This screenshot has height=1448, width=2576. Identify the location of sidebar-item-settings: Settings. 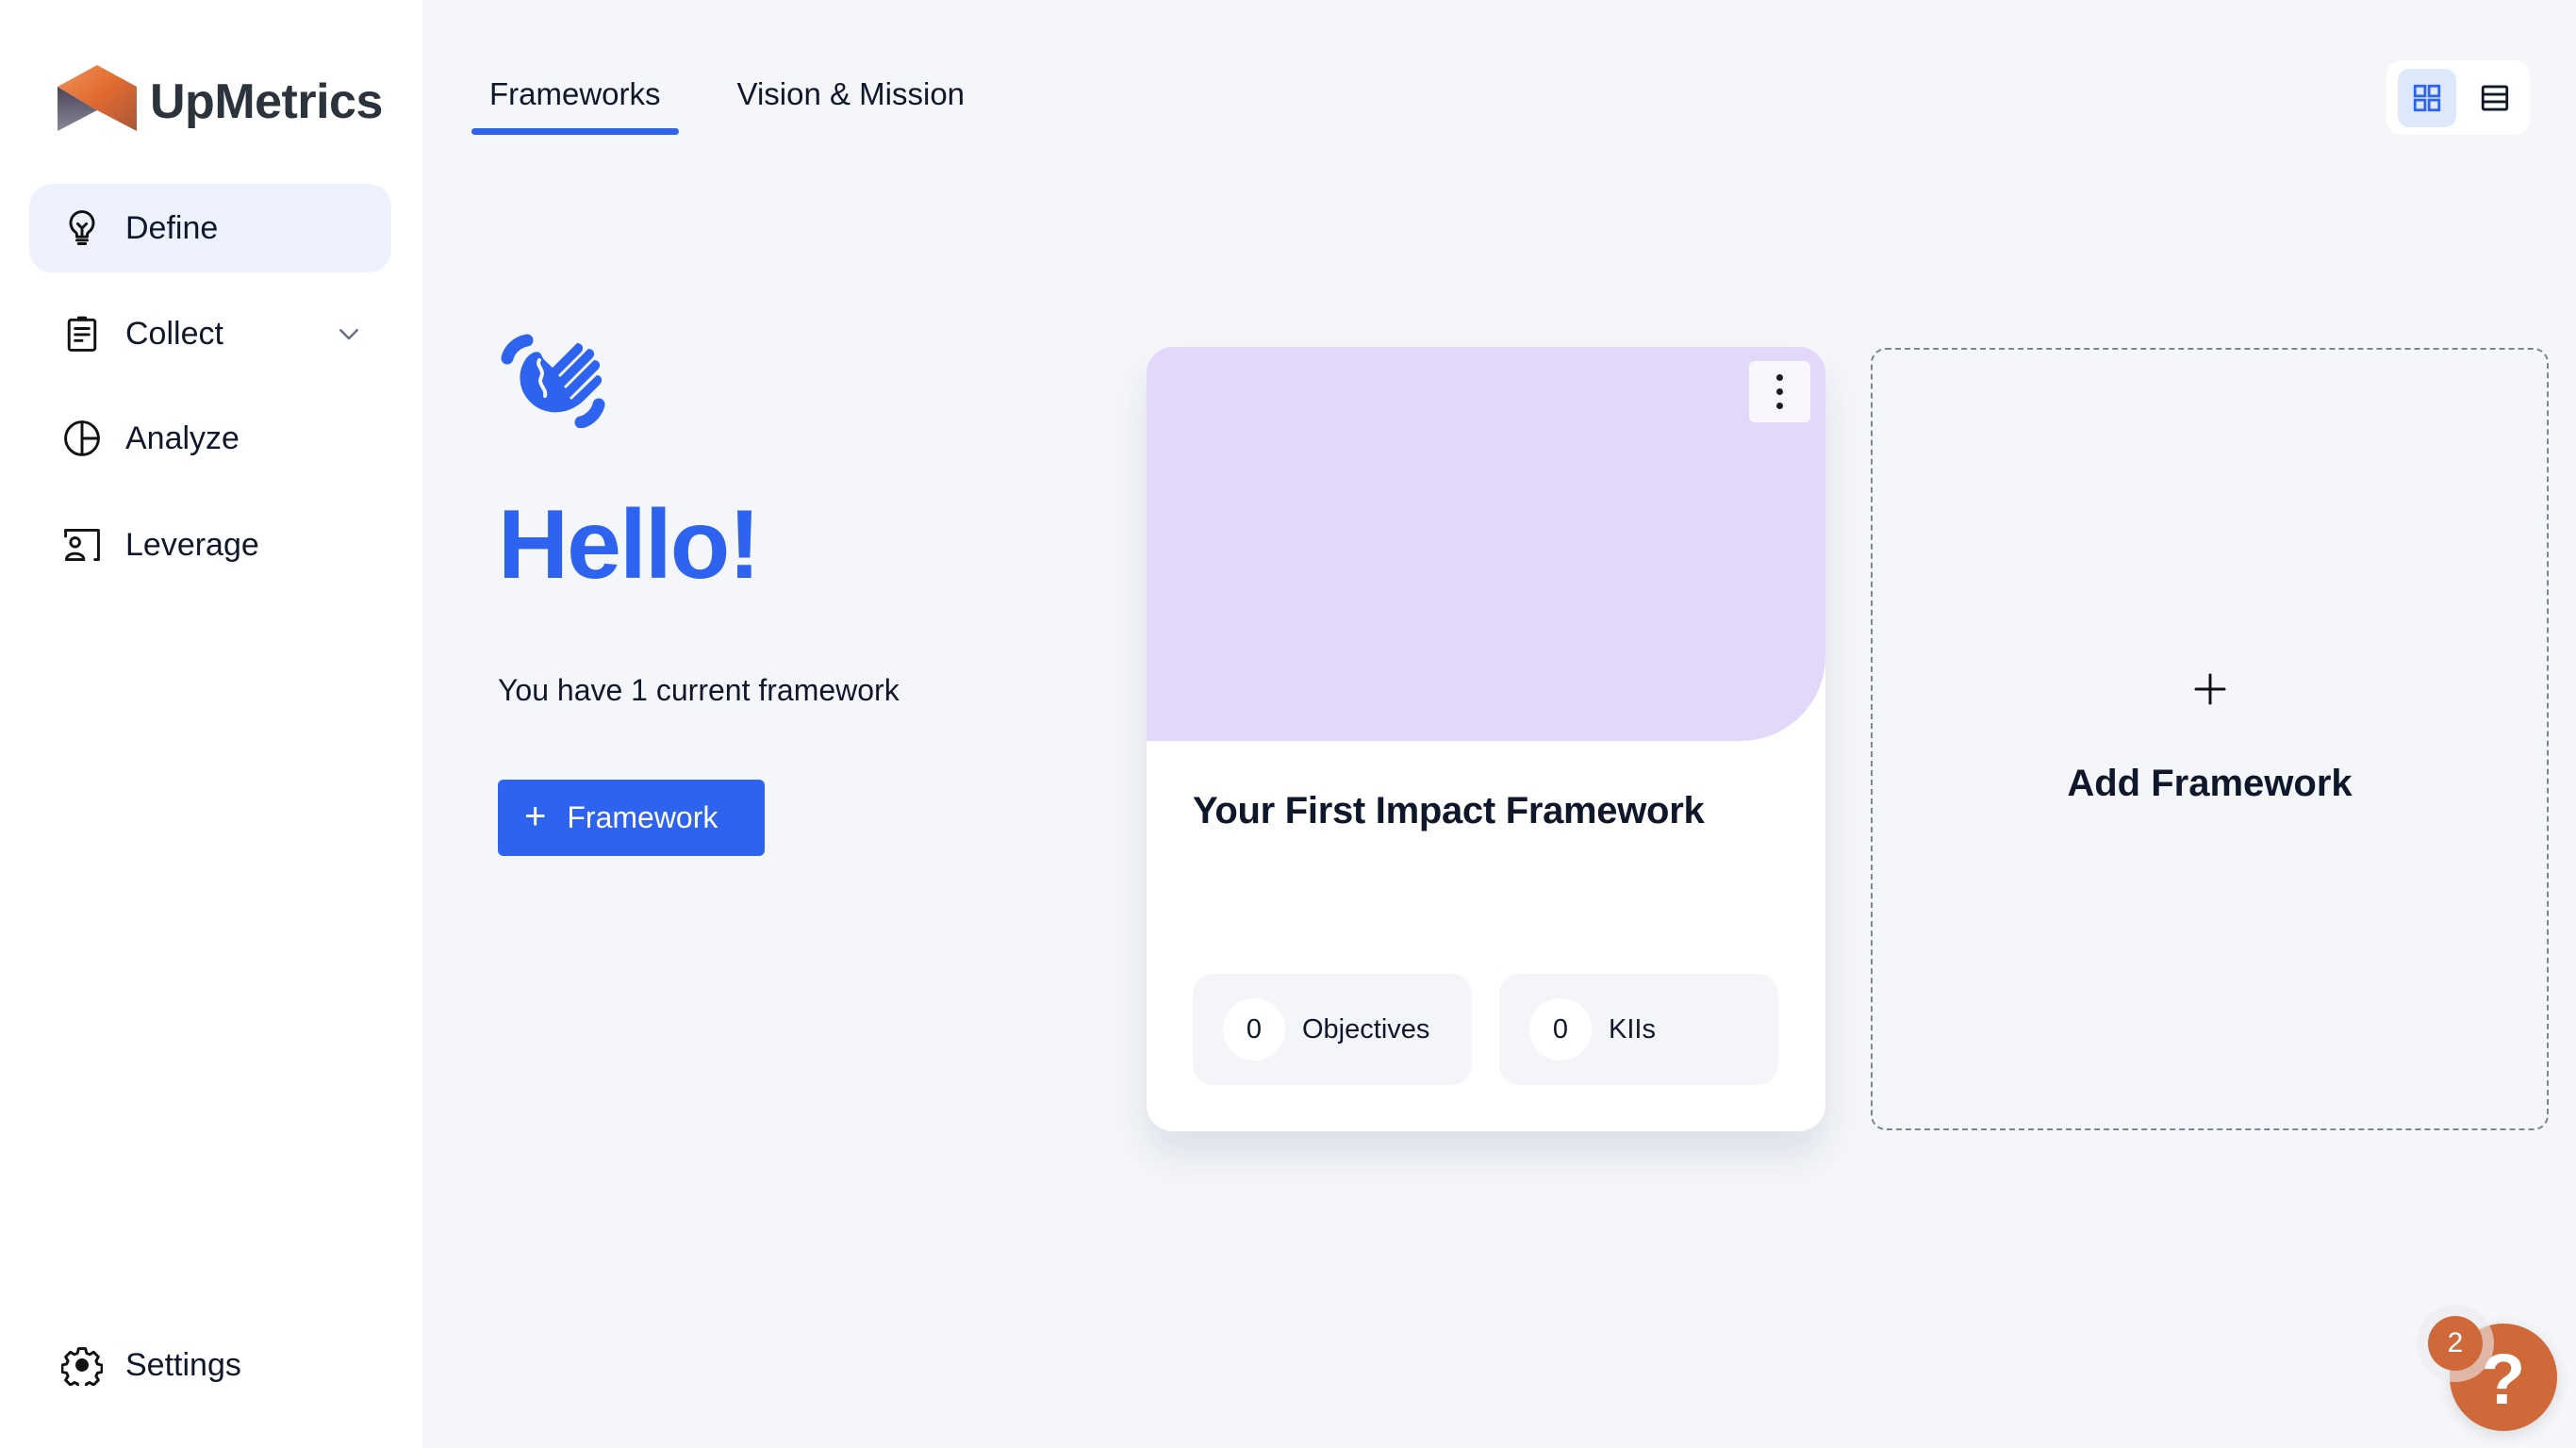
(210, 1365).